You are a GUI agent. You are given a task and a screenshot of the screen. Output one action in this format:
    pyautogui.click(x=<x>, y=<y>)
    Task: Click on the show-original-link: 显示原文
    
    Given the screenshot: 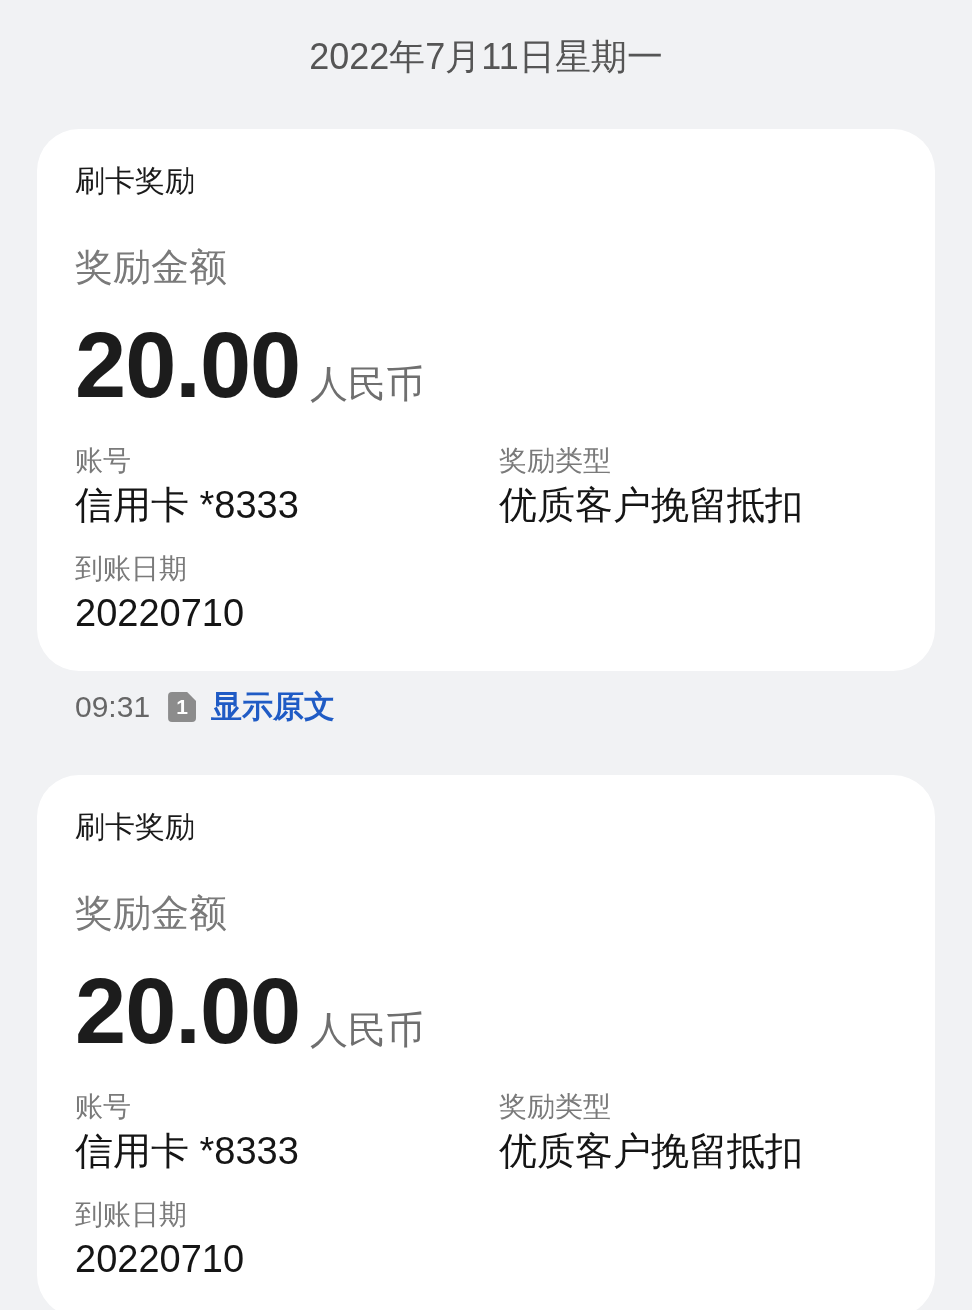 What is the action you would take?
    pyautogui.click(x=273, y=707)
    